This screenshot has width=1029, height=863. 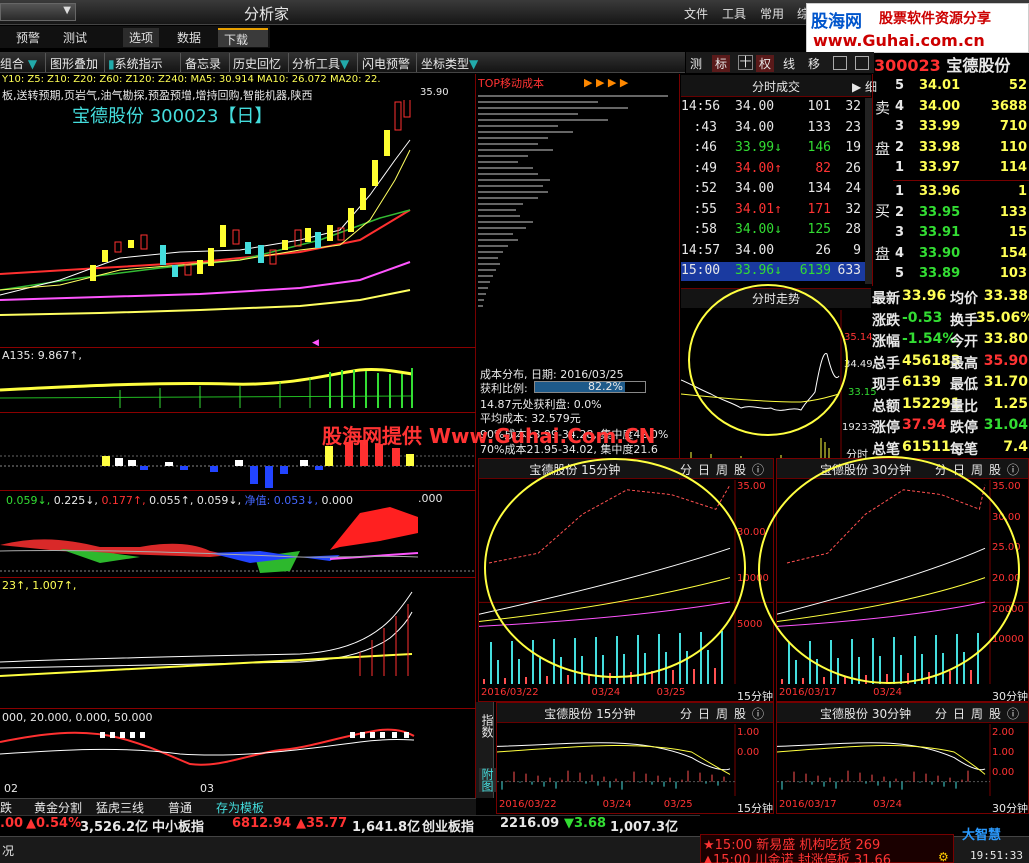 What do you see at coordinates (961, 274) in the screenshot?
I see `order-book-row: 5 33.89 103` at bounding box center [961, 274].